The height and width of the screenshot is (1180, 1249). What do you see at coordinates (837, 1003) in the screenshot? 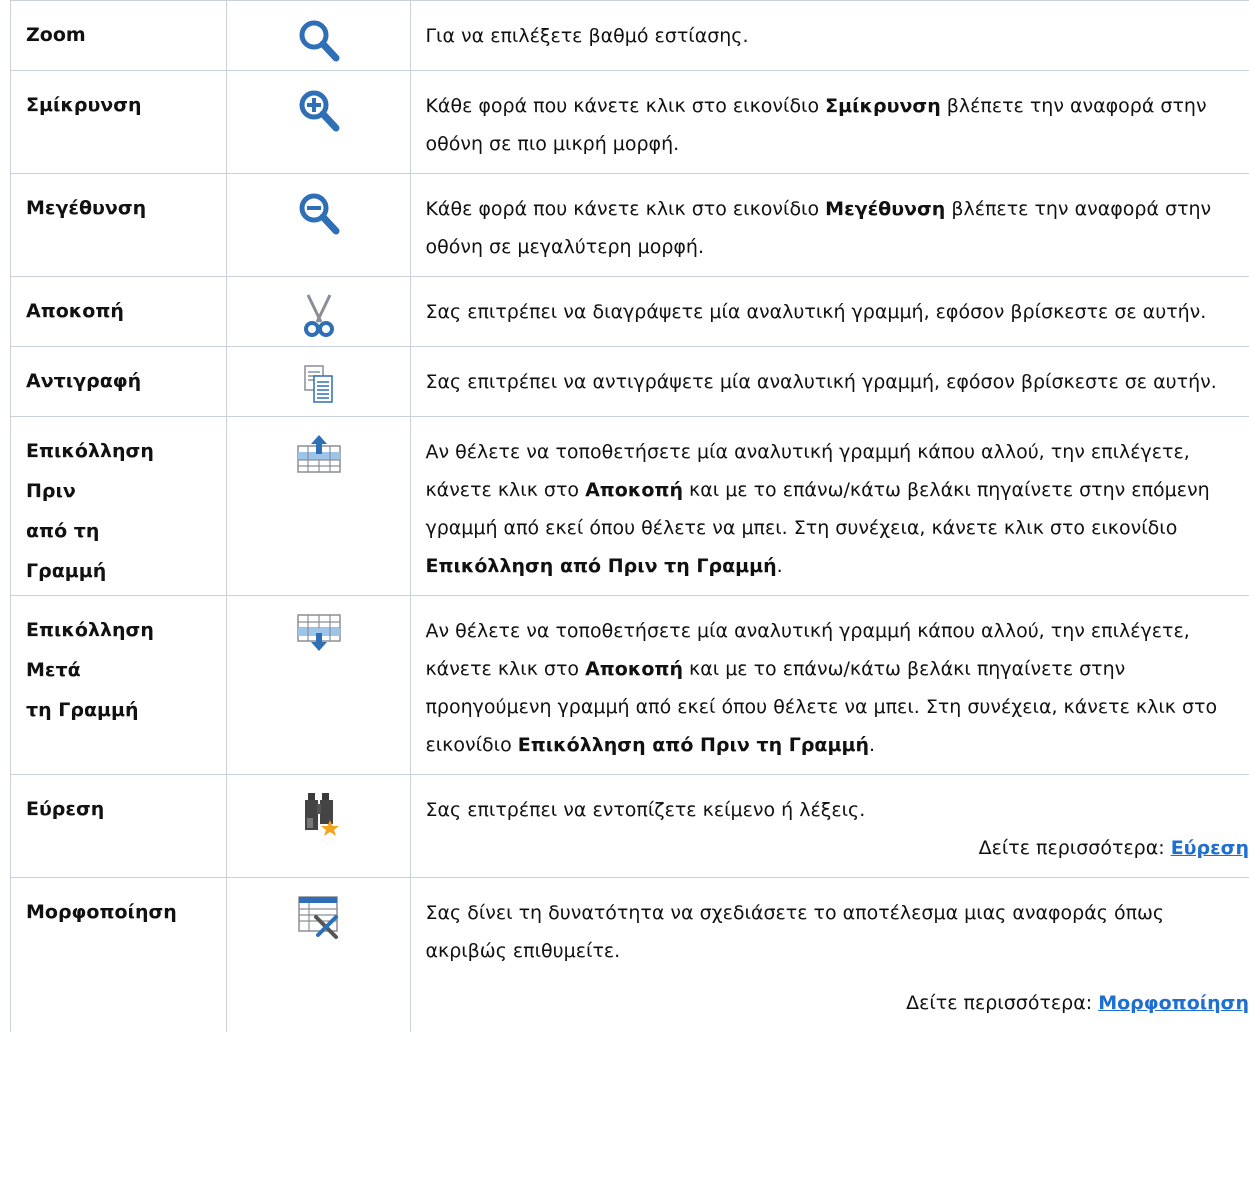
I see `see-more: Δείτε περισσότερα: Μορφοποίηση` at bounding box center [837, 1003].